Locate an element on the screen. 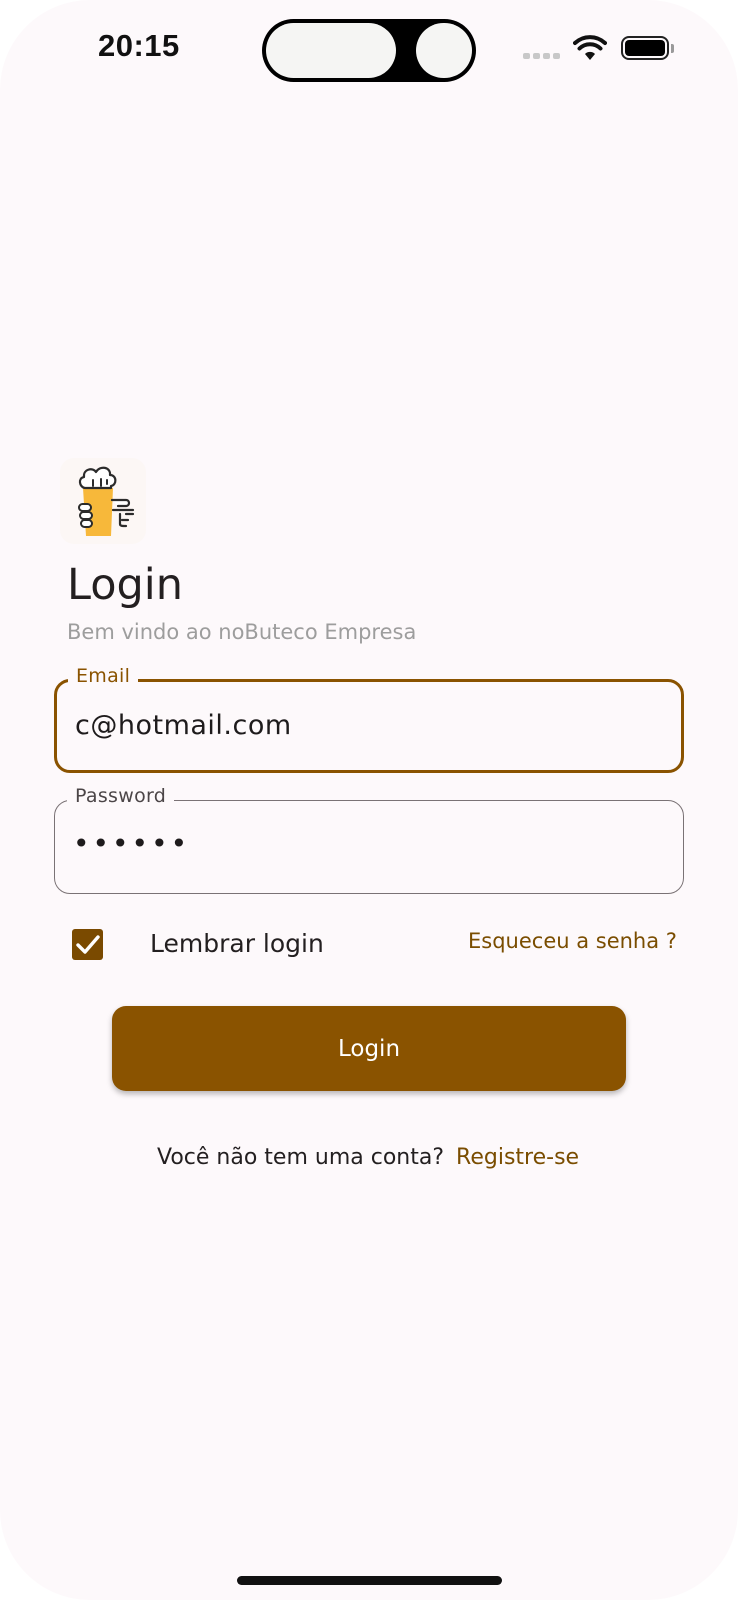 Image resolution: width=738 pixels, height=1600 pixels. beer-mug-hand-icon is located at coordinates (103, 501).